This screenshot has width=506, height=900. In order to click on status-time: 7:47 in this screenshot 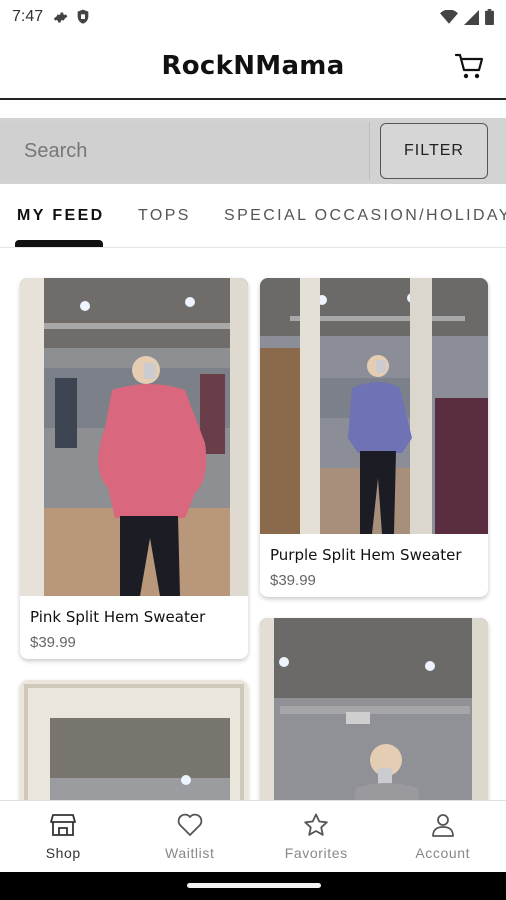, I will do `click(28, 16)`.